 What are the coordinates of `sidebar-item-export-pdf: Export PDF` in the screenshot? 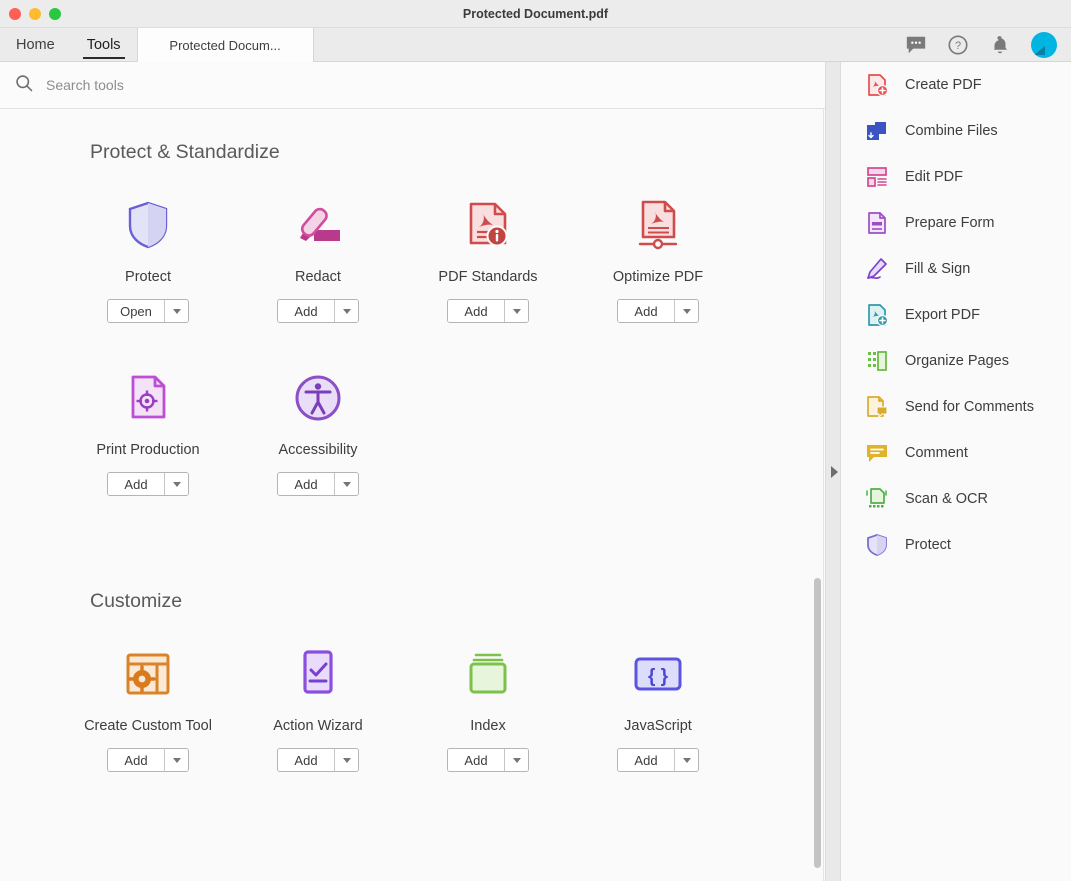 It's located at (956, 315).